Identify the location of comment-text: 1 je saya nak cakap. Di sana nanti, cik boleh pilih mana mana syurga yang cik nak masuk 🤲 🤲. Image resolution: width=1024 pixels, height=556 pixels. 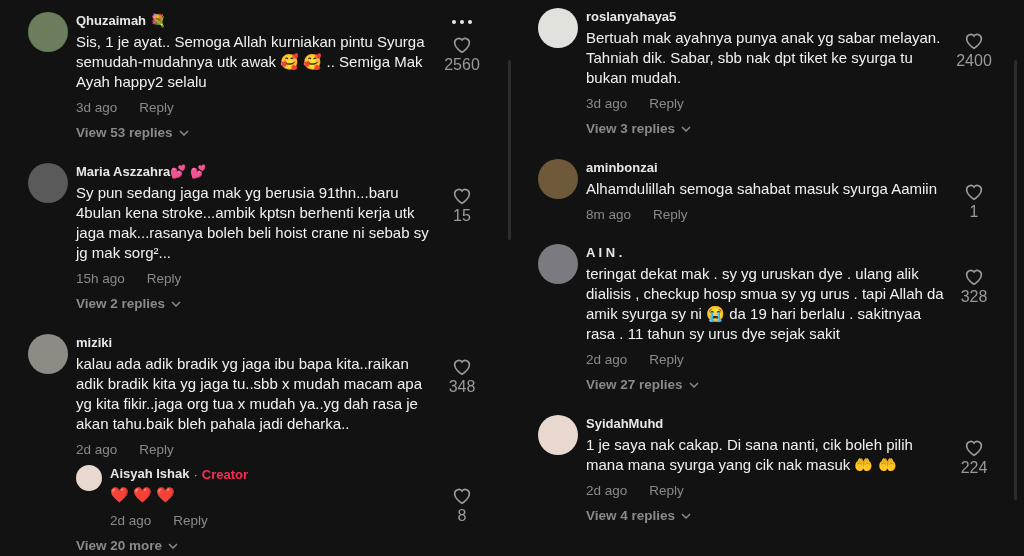
(750, 455).